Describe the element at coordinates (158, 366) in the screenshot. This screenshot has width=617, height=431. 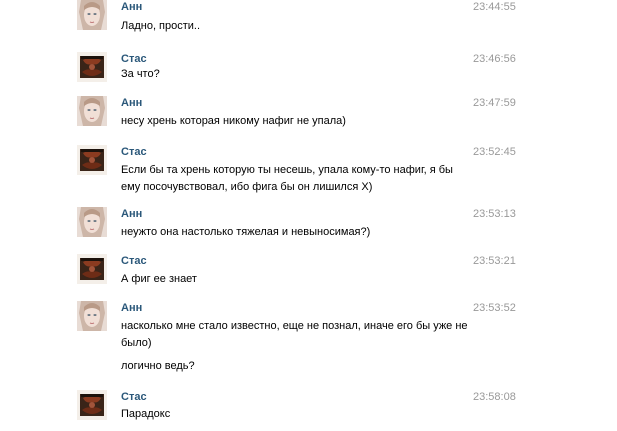
I see `message-text: логично ведь?` at that location.